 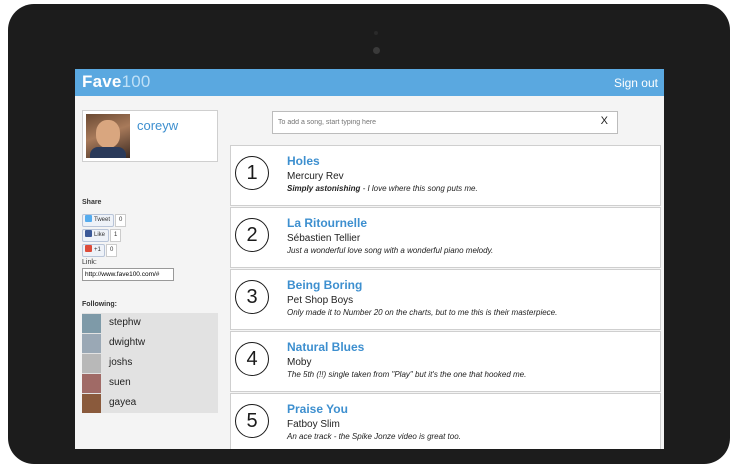 What do you see at coordinates (102, 220) in the screenshot?
I see `tweet-label: Tweet` at bounding box center [102, 220].